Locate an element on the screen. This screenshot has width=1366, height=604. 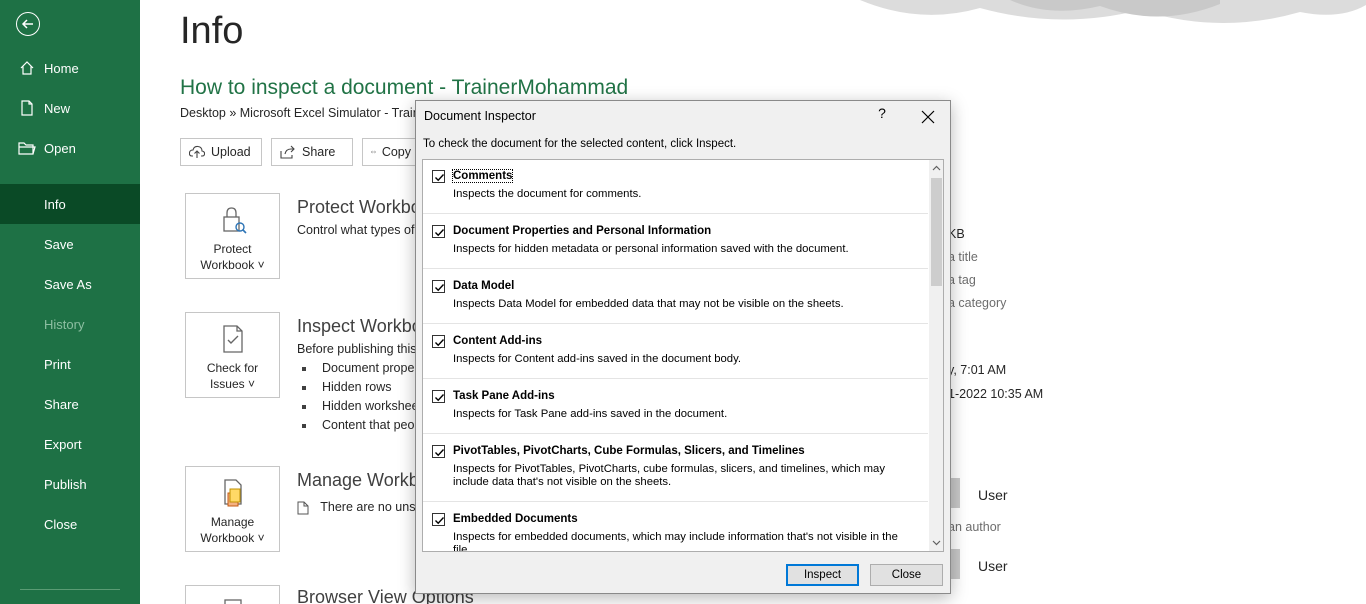
task-pane-addins-checkbox is located at coordinates (438, 396).